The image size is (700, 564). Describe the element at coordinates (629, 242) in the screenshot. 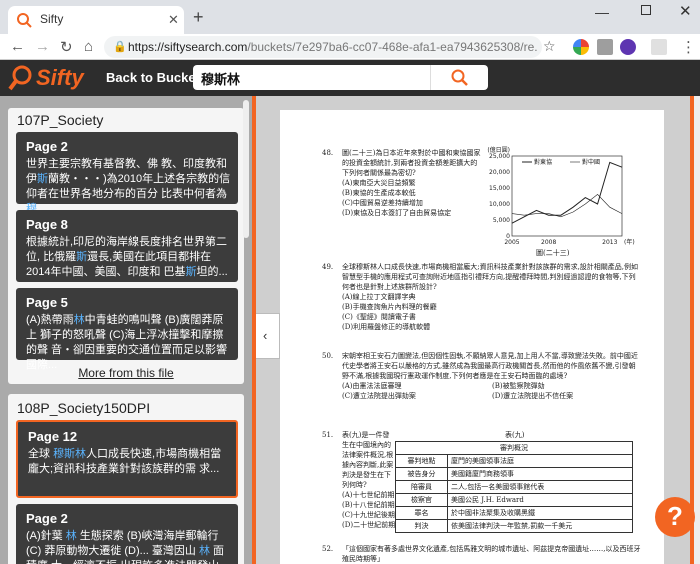

I see `chart-x-axis-label: (年)` at that location.